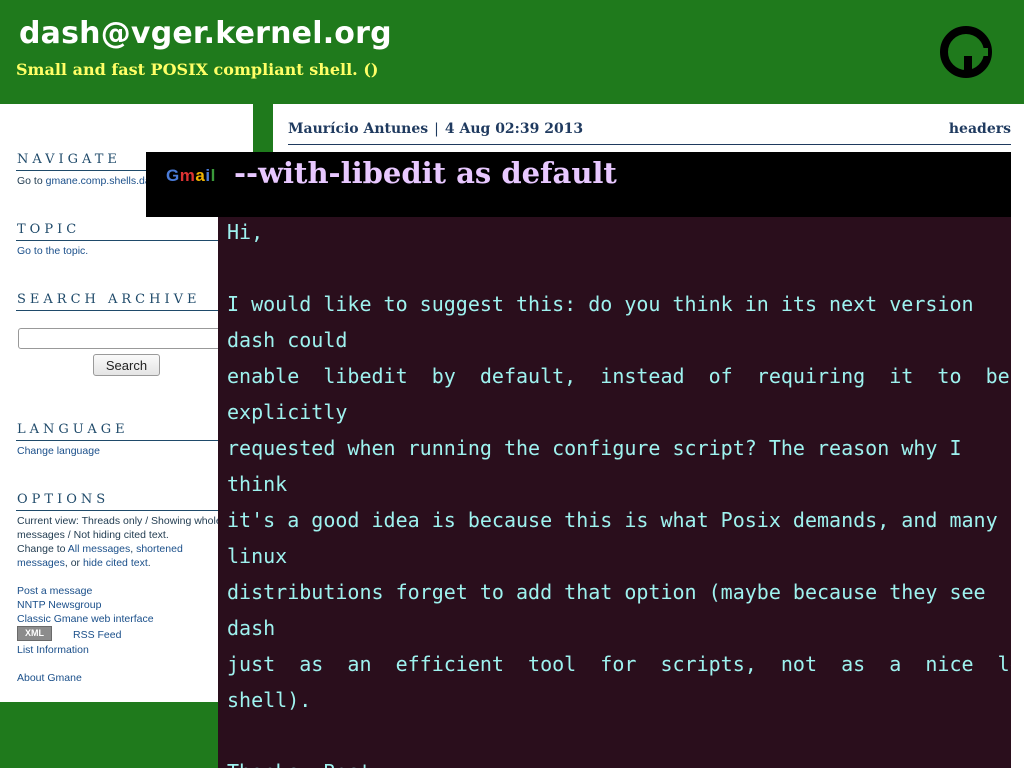 The height and width of the screenshot is (768, 1024). I want to click on rss-line: RSS Feed, so click(97, 635).